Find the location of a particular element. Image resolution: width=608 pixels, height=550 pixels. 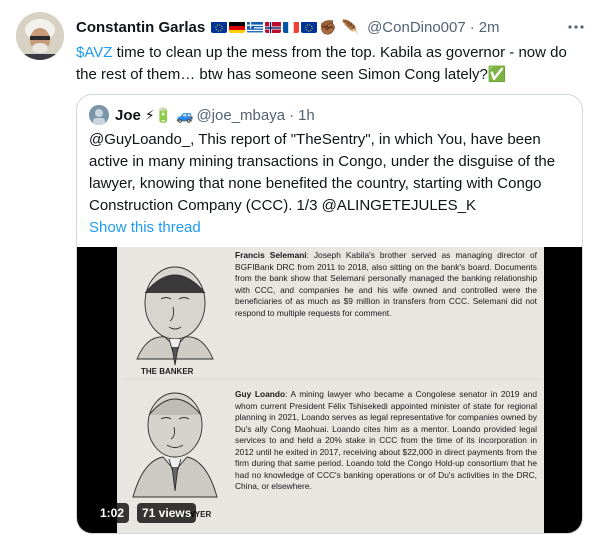

video-views-badge: 71 views is located at coordinates (167, 513).